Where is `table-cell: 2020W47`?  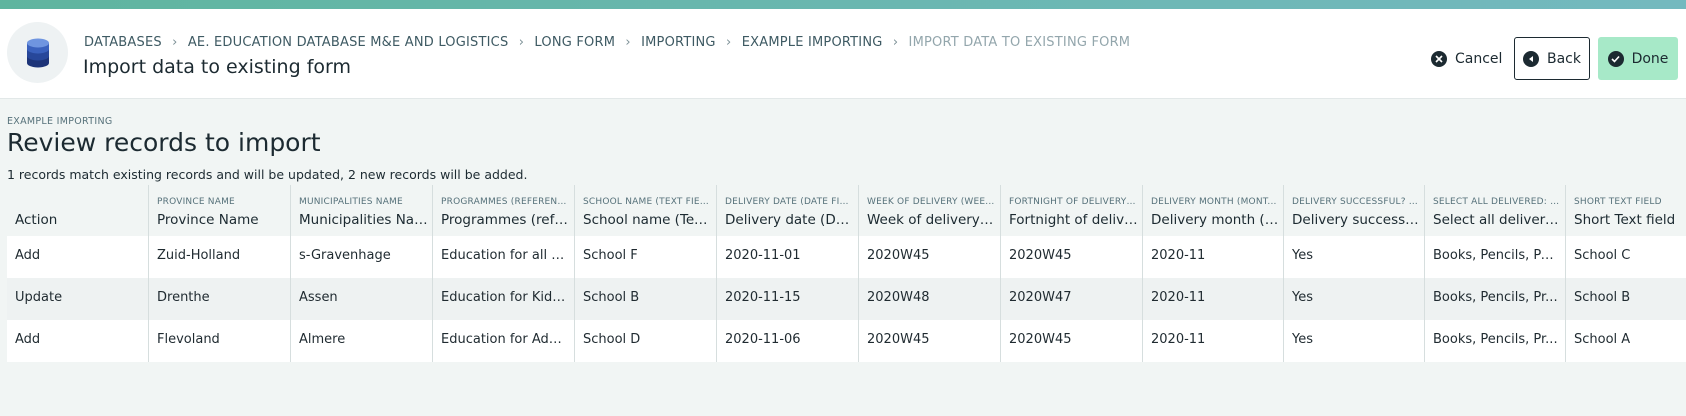 table-cell: 2020W47 is located at coordinates (1072, 299).